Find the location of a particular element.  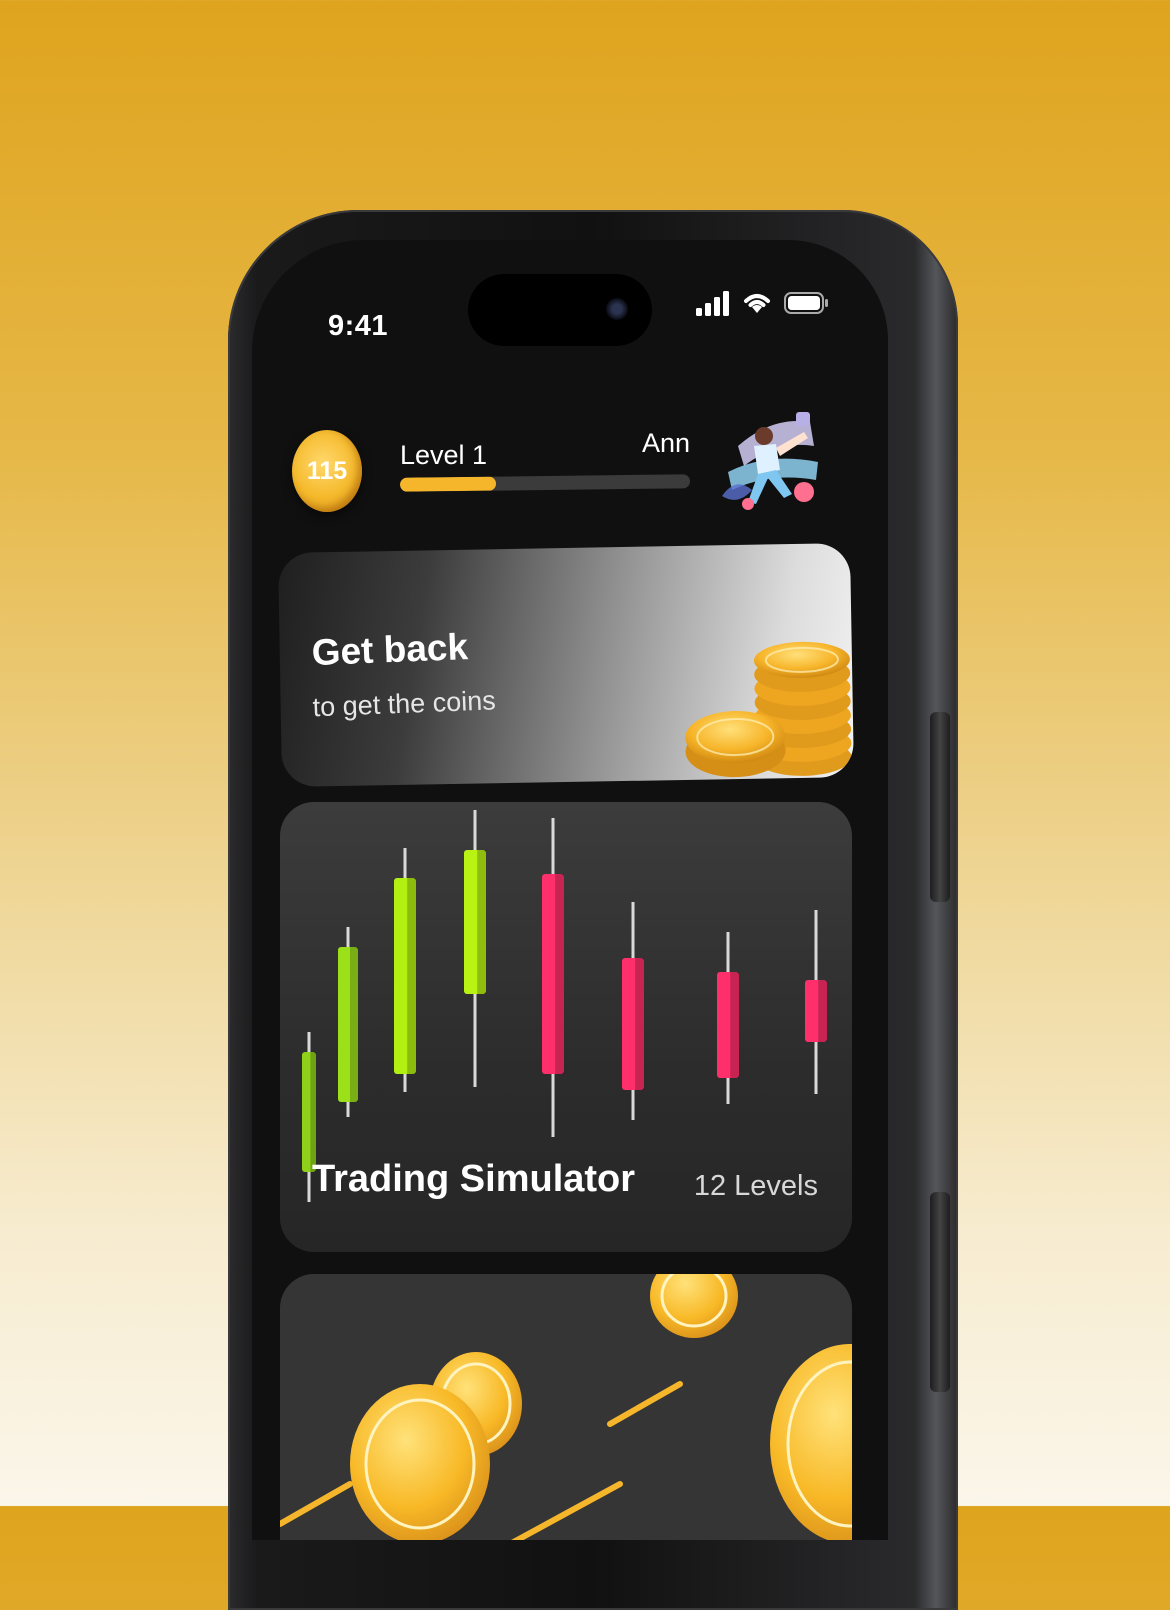

coin-balance: 115 is located at coordinates (327, 470).